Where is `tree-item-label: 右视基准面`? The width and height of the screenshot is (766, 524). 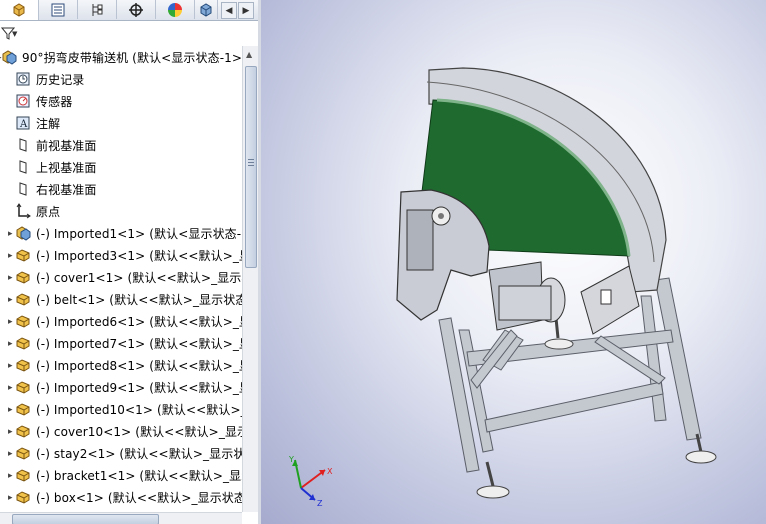
tree-item-label: 右视基准面 is located at coordinates (66, 189).